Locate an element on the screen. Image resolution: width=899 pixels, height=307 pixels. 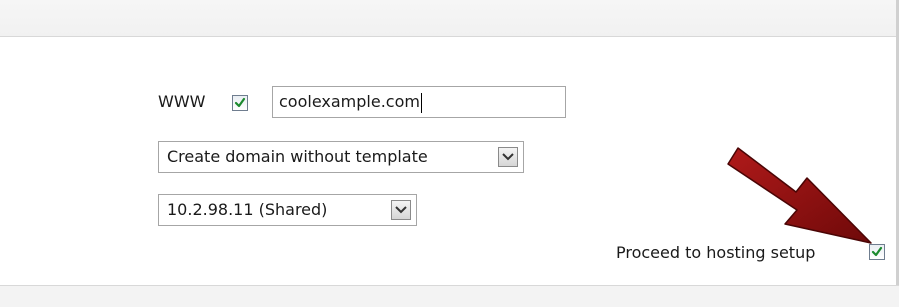
ip-dropdown-button is located at coordinates (401, 210).